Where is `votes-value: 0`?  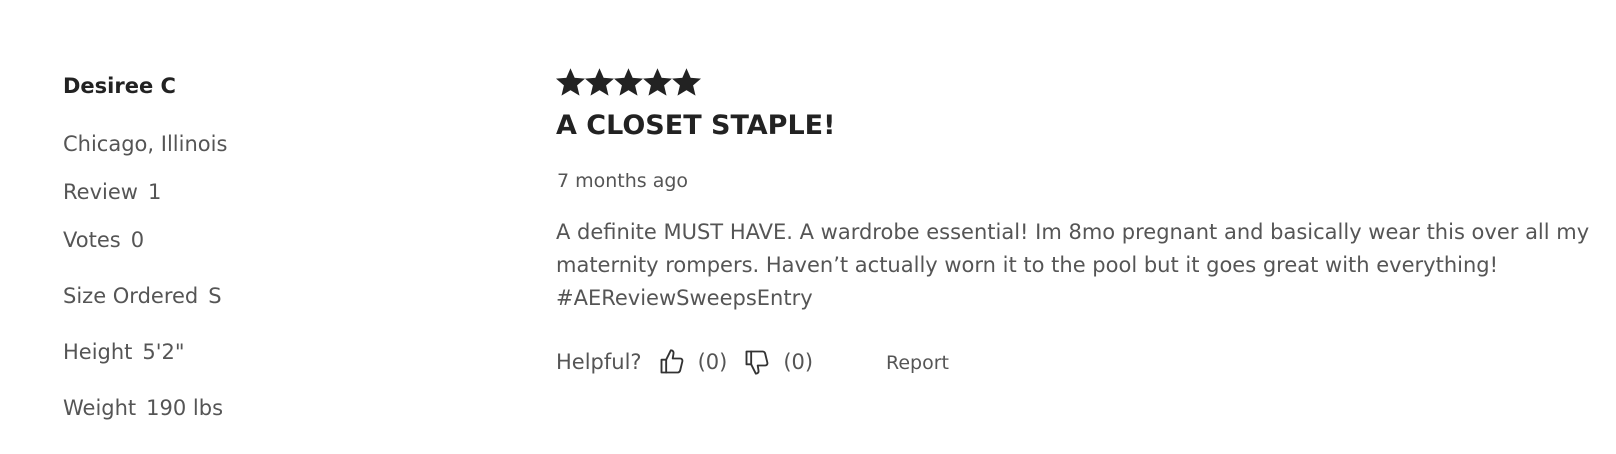 votes-value: 0 is located at coordinates (137, 240).